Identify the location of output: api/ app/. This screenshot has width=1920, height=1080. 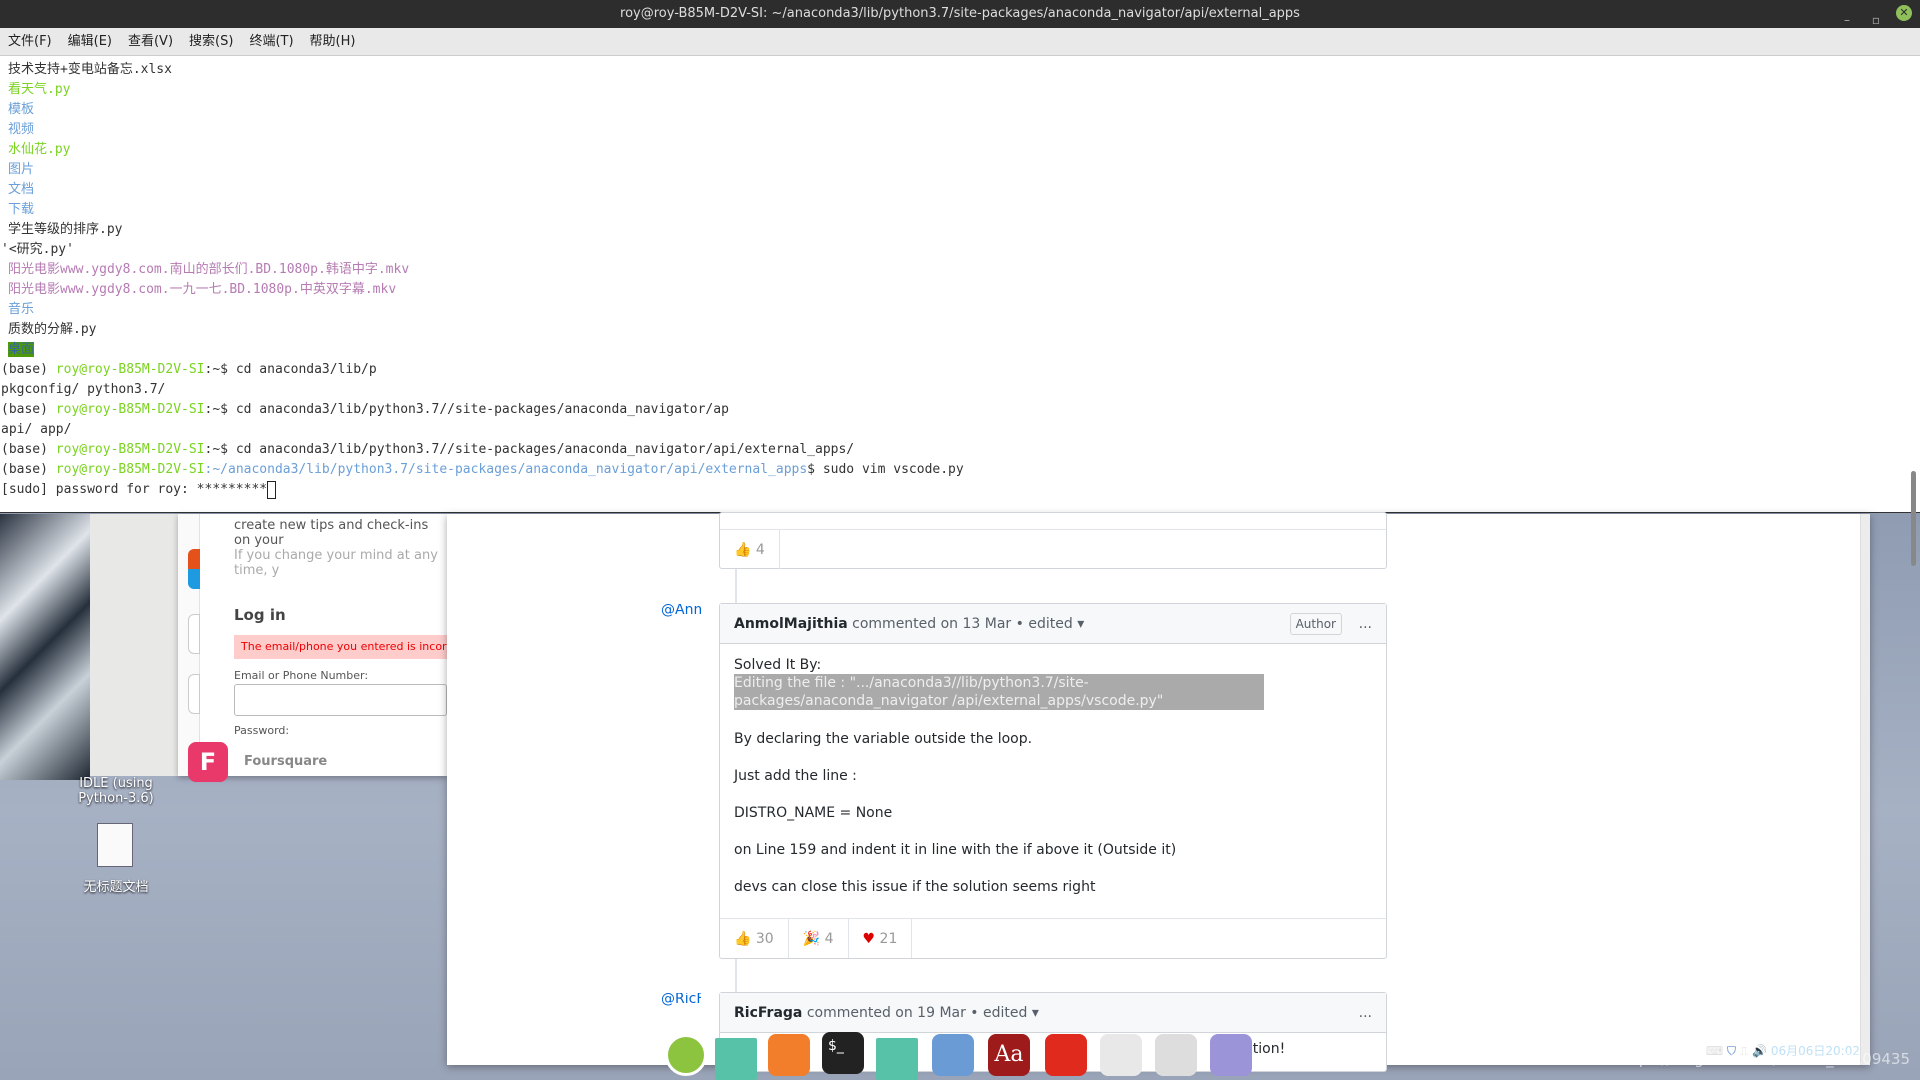
(36, 429).